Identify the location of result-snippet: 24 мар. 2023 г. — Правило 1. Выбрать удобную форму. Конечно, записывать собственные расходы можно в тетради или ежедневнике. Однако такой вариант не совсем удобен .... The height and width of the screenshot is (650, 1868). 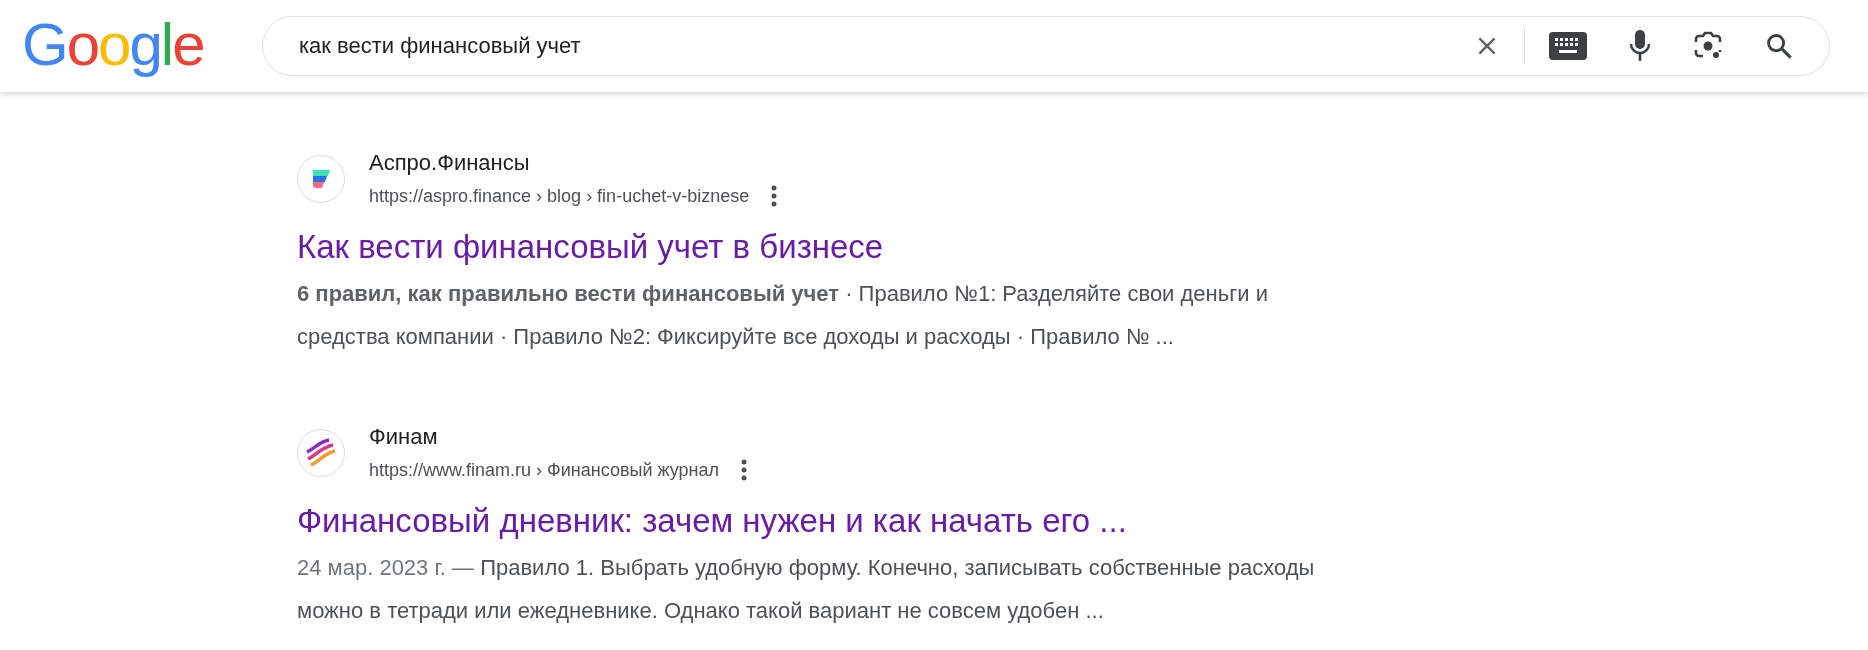
(806, 589).